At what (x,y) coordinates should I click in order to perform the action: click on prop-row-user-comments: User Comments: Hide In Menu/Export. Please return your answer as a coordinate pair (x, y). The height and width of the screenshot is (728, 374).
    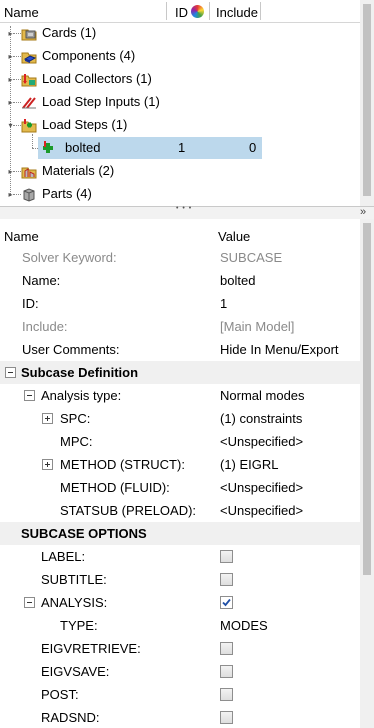
    Looking at the image, I should click on (180, 349).